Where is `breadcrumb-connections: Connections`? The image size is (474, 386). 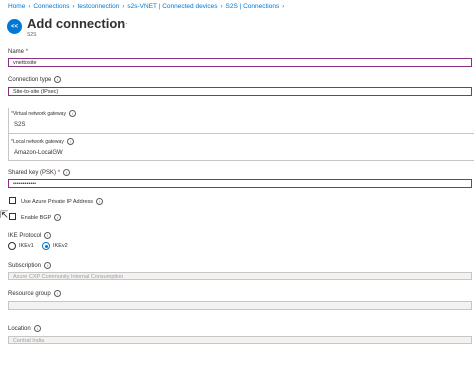
breadcrumb-connections: Connections is located at coordinates (51, 6).